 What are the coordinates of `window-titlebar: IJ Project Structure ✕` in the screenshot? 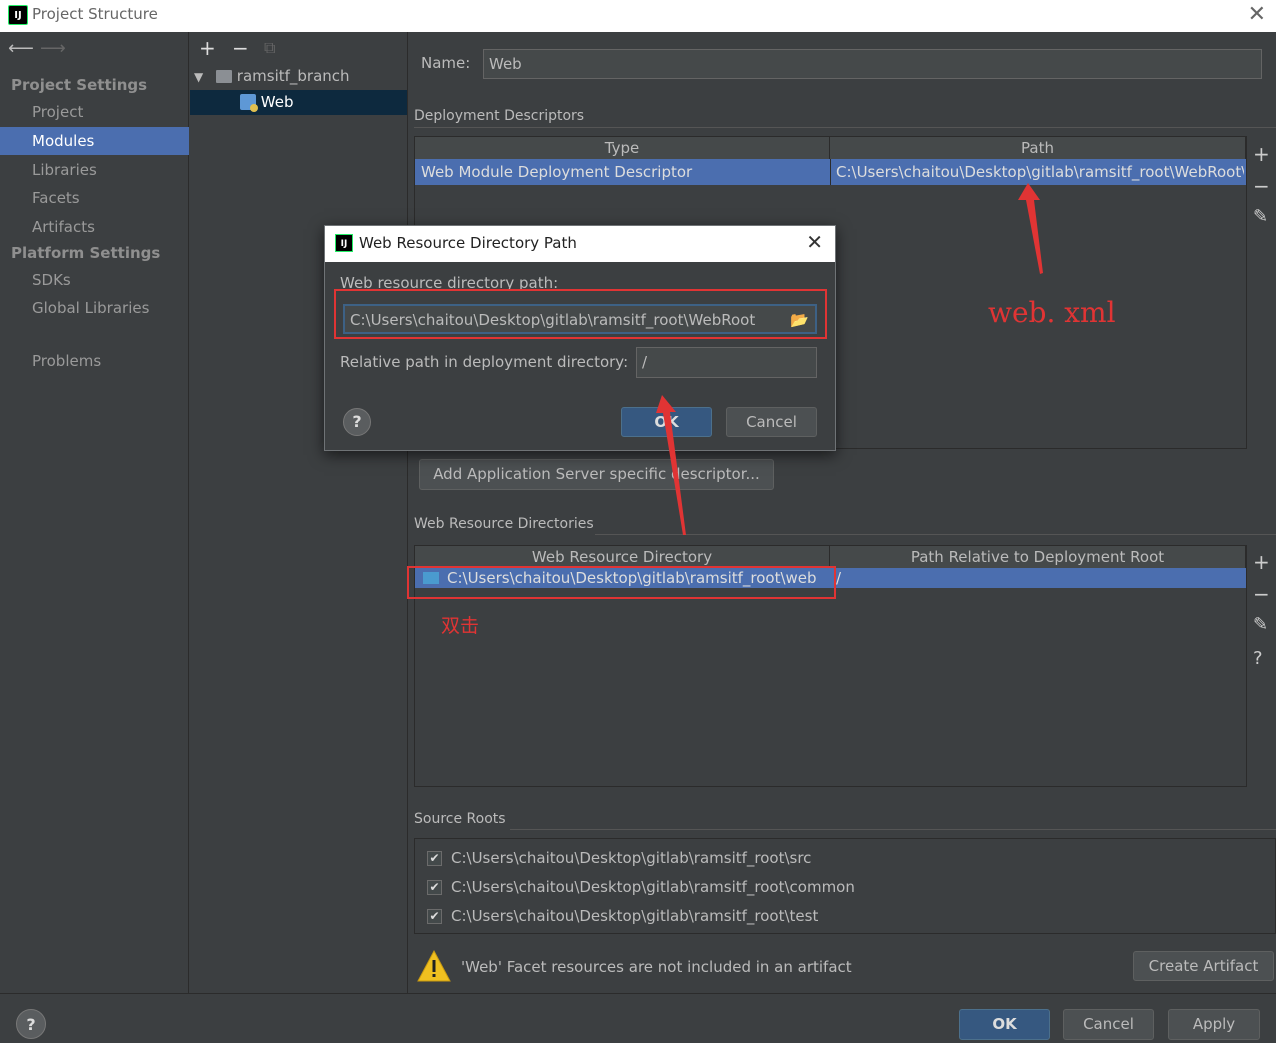 It's located at (638, 16).